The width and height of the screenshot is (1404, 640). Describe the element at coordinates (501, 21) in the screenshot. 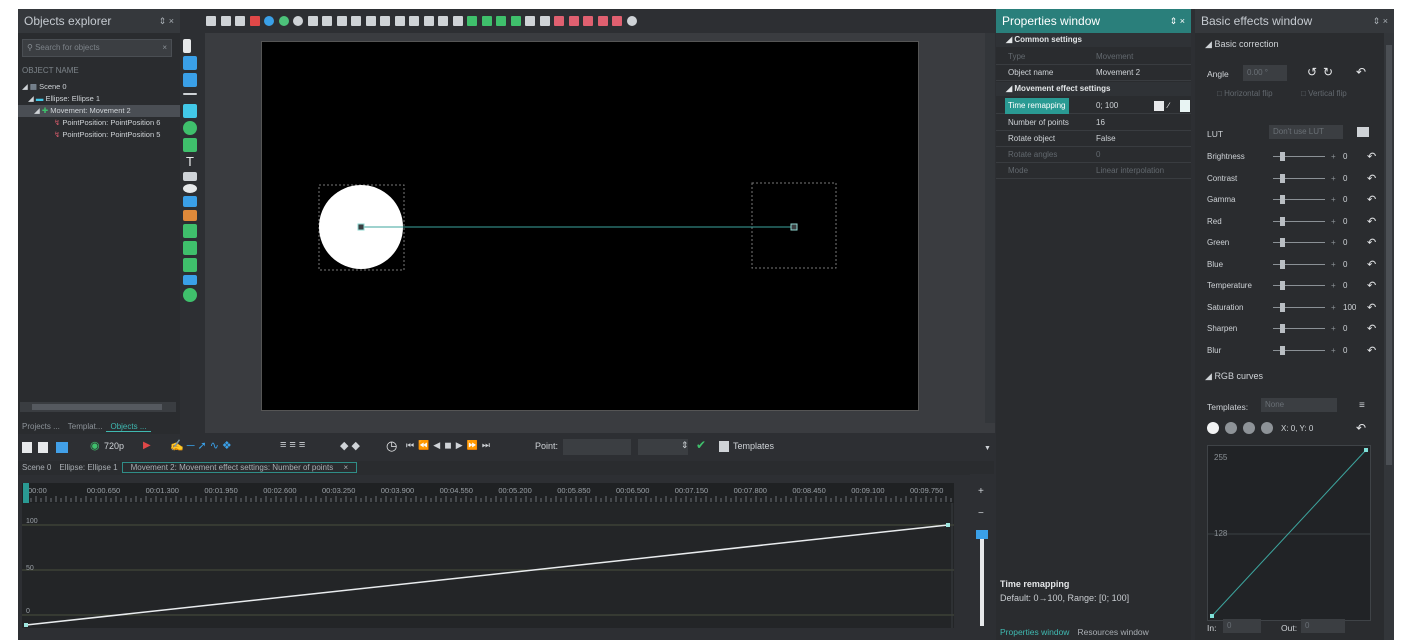

I see `move-top-icon` at that location.